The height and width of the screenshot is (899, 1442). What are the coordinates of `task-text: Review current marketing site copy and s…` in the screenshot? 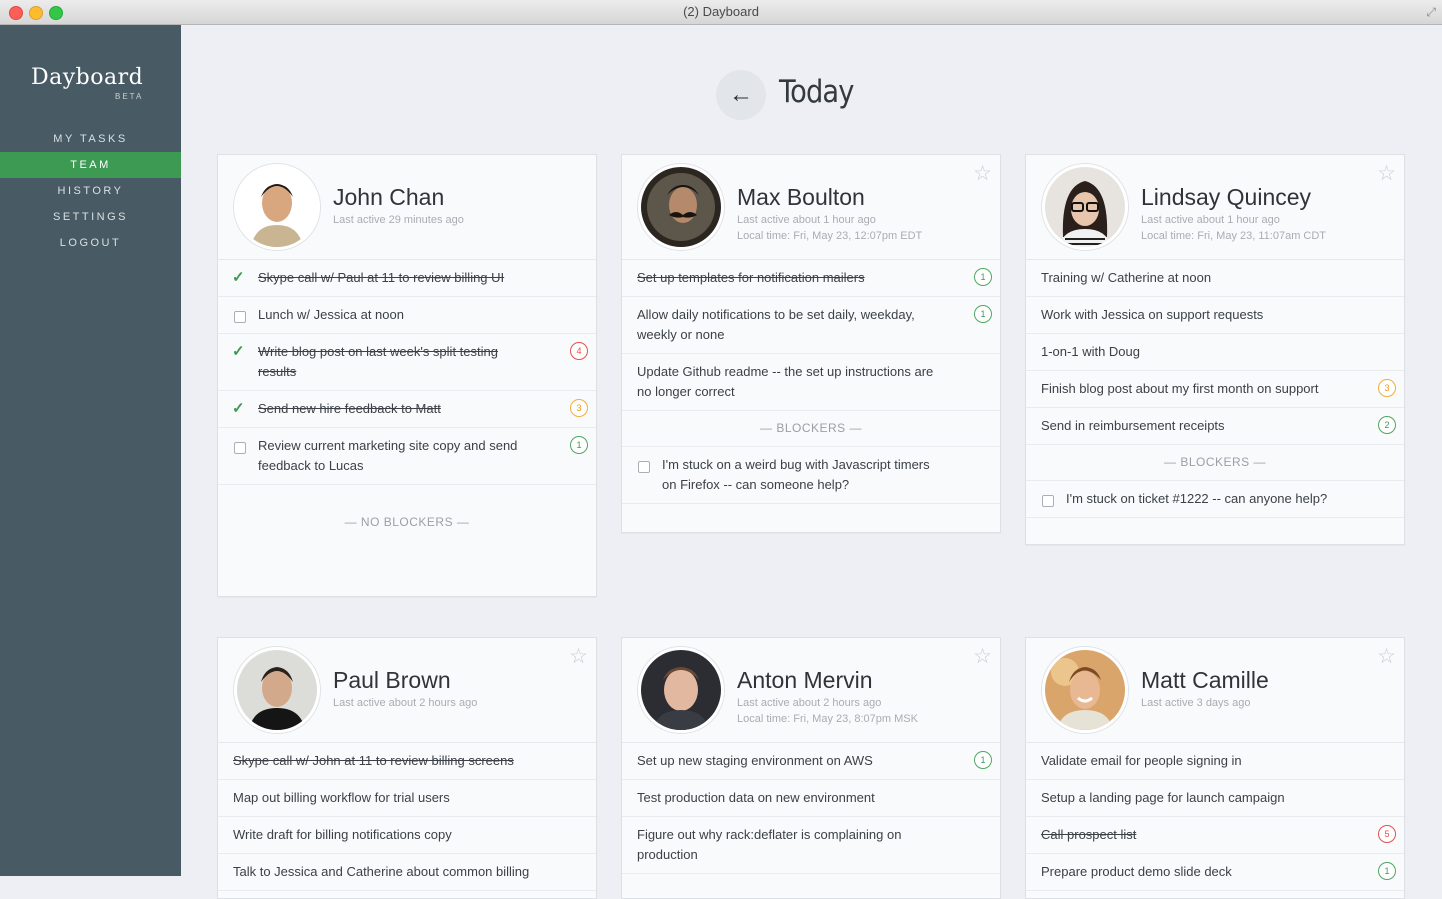 It's located at (388, 455).